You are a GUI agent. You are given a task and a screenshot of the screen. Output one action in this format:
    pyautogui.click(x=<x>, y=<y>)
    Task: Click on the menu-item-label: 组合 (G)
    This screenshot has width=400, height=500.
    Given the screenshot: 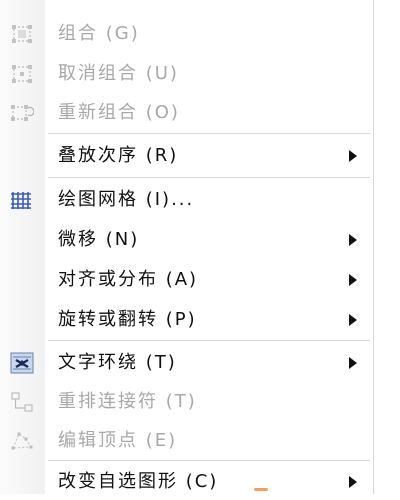 What is the action you would take?
    pyautogui.click(x=99, y=33)
    